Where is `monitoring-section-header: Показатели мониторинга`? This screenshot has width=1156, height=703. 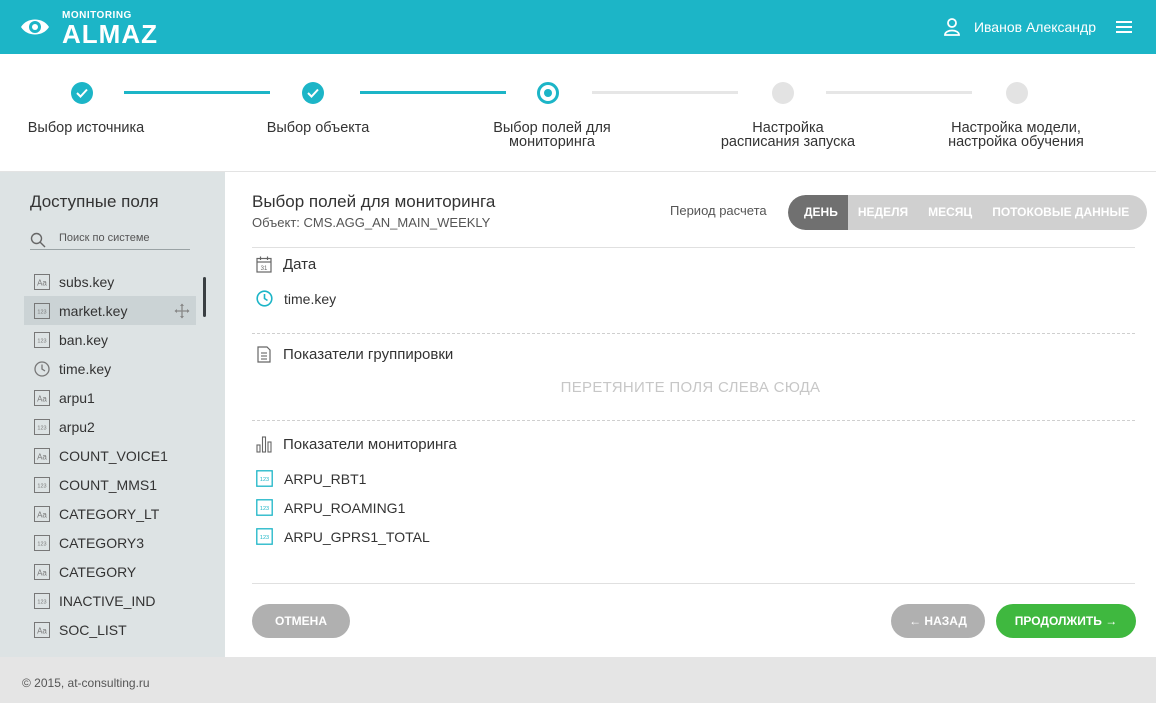 monitoring-section-header: Показатели мониторинга is located at coordinates (356, 444).